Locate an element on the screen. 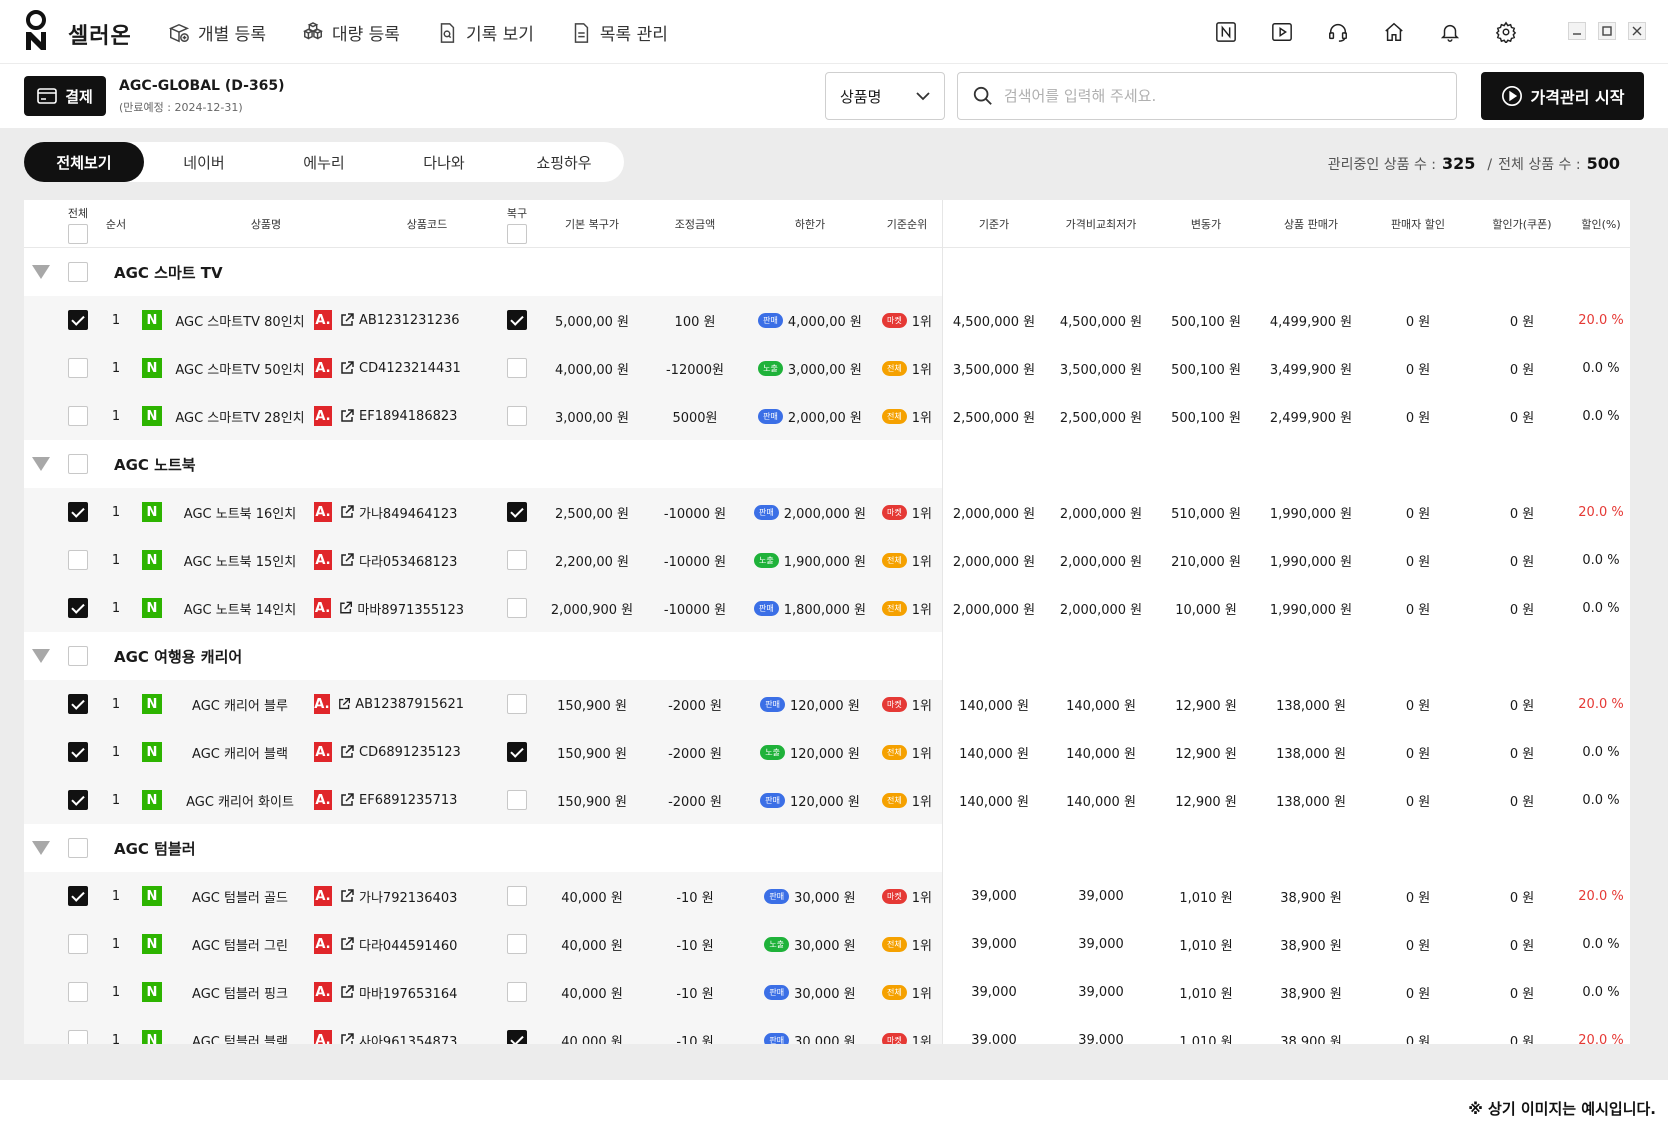 The image size is (1668, 1123). product-name: AGC 캐리어 블루 is located at coordinates (240, 704).